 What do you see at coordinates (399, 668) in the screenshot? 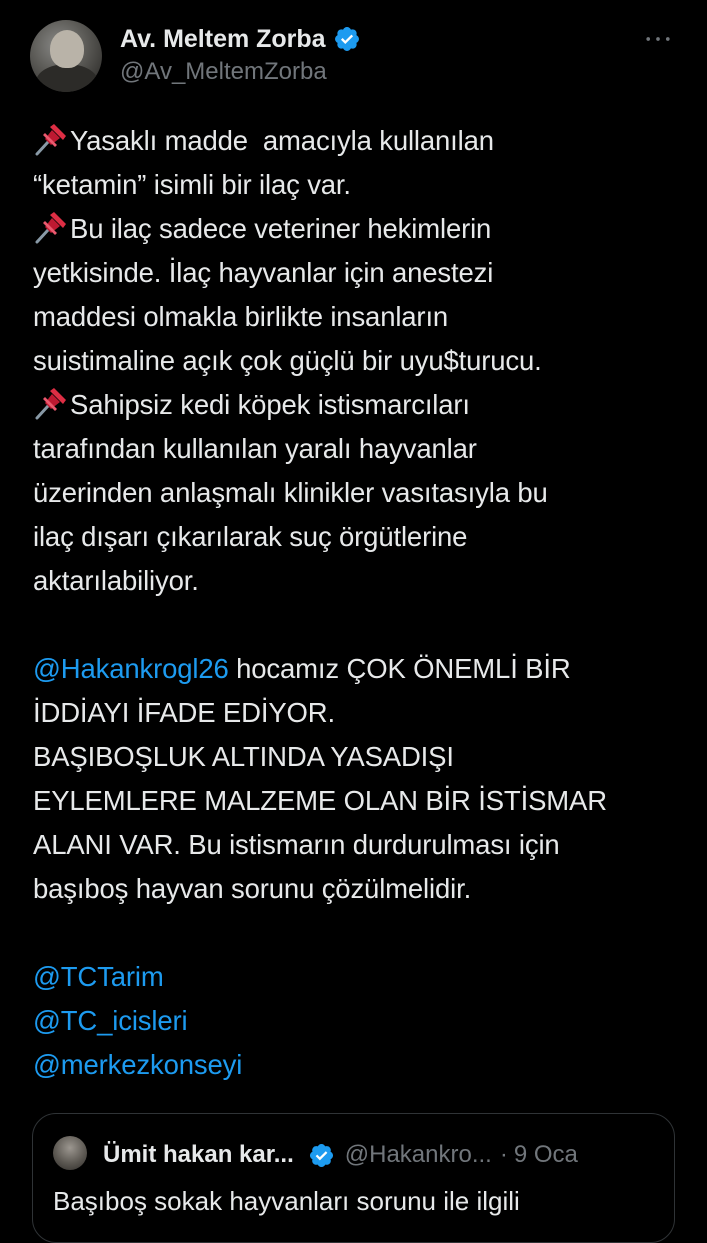
I see `mention-line-text: hocamız ÇOK ÖNEMLİ BİR` at bounding box center [399, 668].